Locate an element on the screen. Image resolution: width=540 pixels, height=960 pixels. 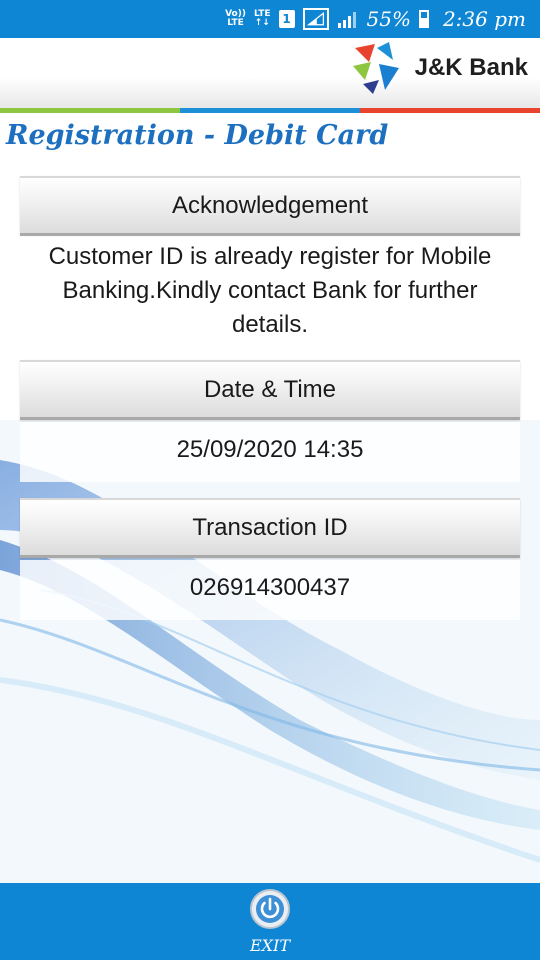
transaction-id-header: Transaction ID is located at coordinates (270, 528).